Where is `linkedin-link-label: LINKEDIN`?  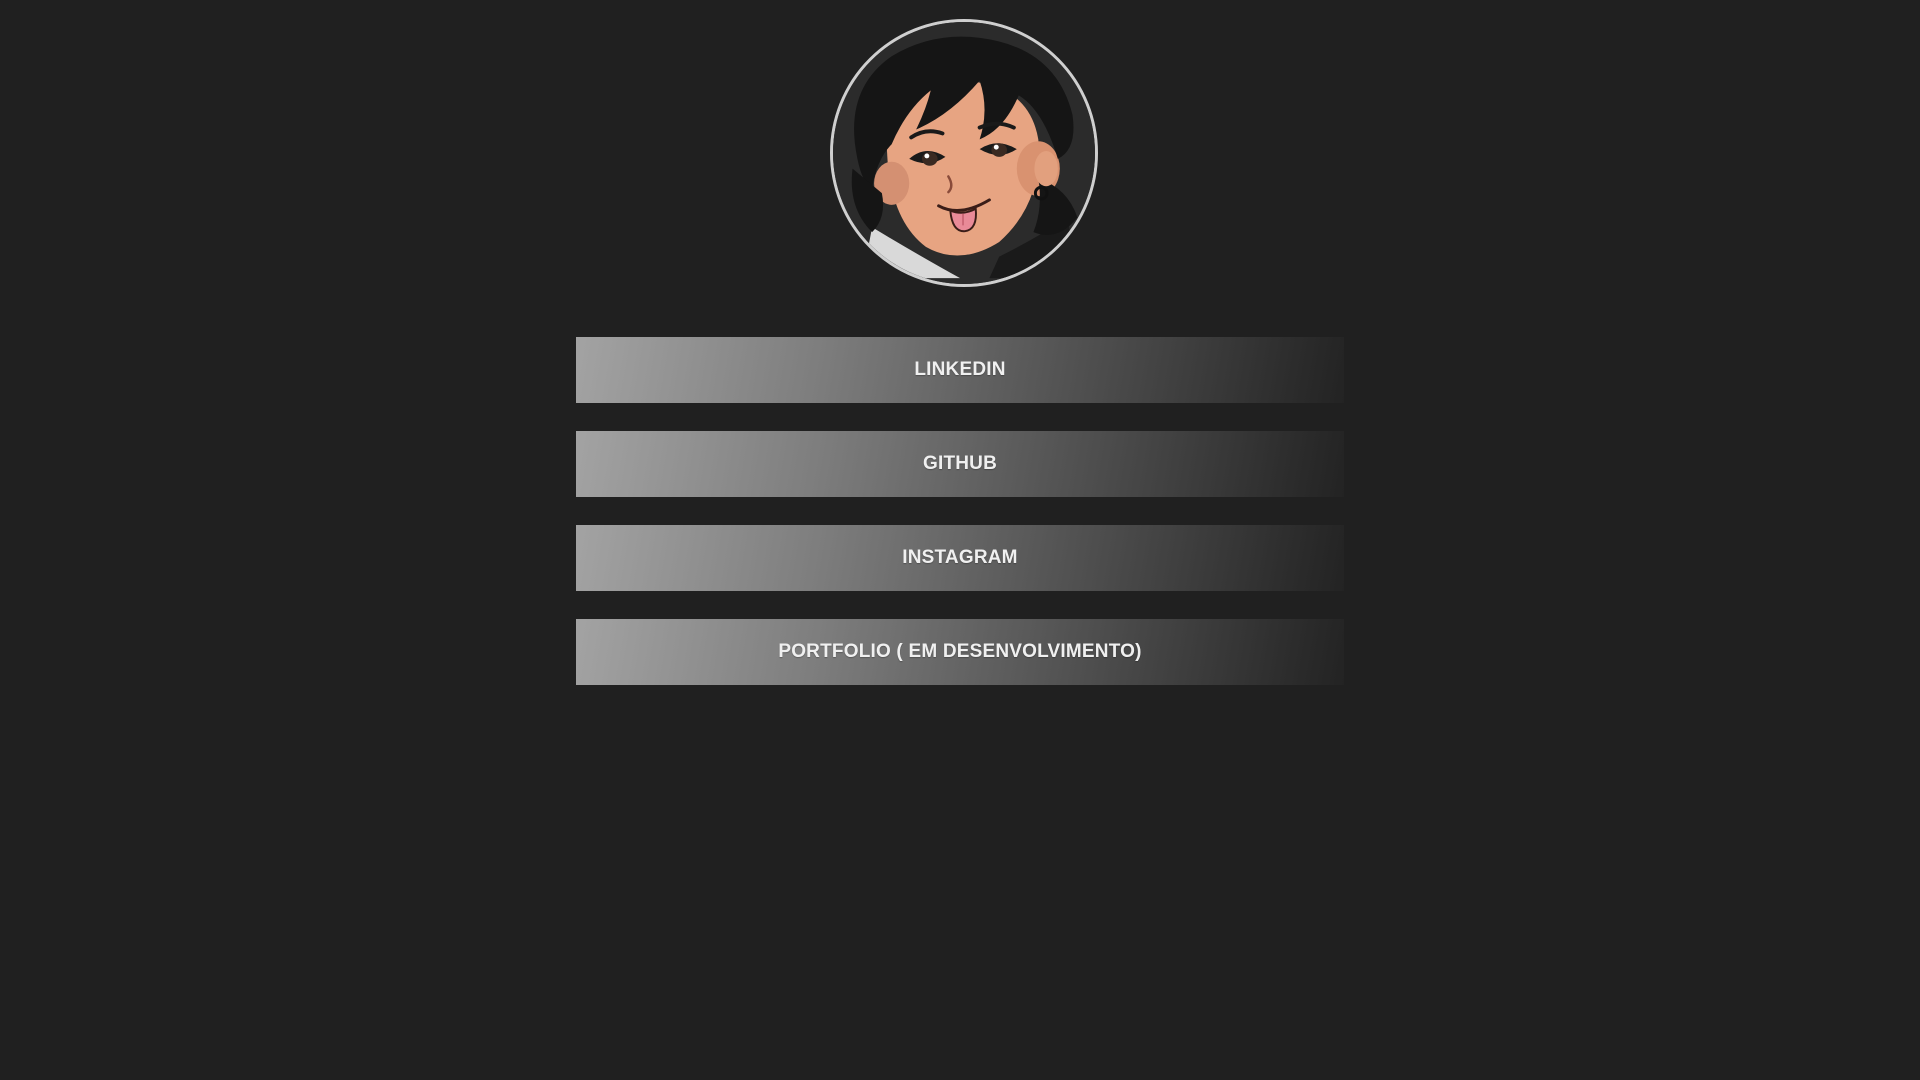 linkedin-link-label: LINKEDIN is located at coordinates (960, 369).